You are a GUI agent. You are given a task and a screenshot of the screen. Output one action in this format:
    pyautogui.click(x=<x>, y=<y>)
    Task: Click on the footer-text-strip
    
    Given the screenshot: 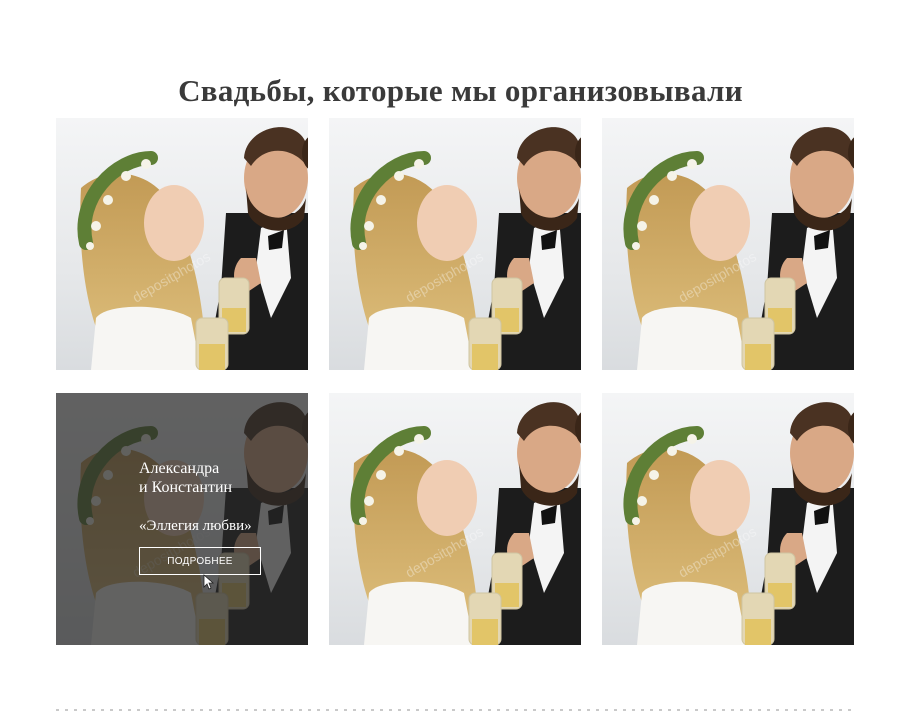 What is the action you would take?
    pyautogui.click(x=456, y=710)
    